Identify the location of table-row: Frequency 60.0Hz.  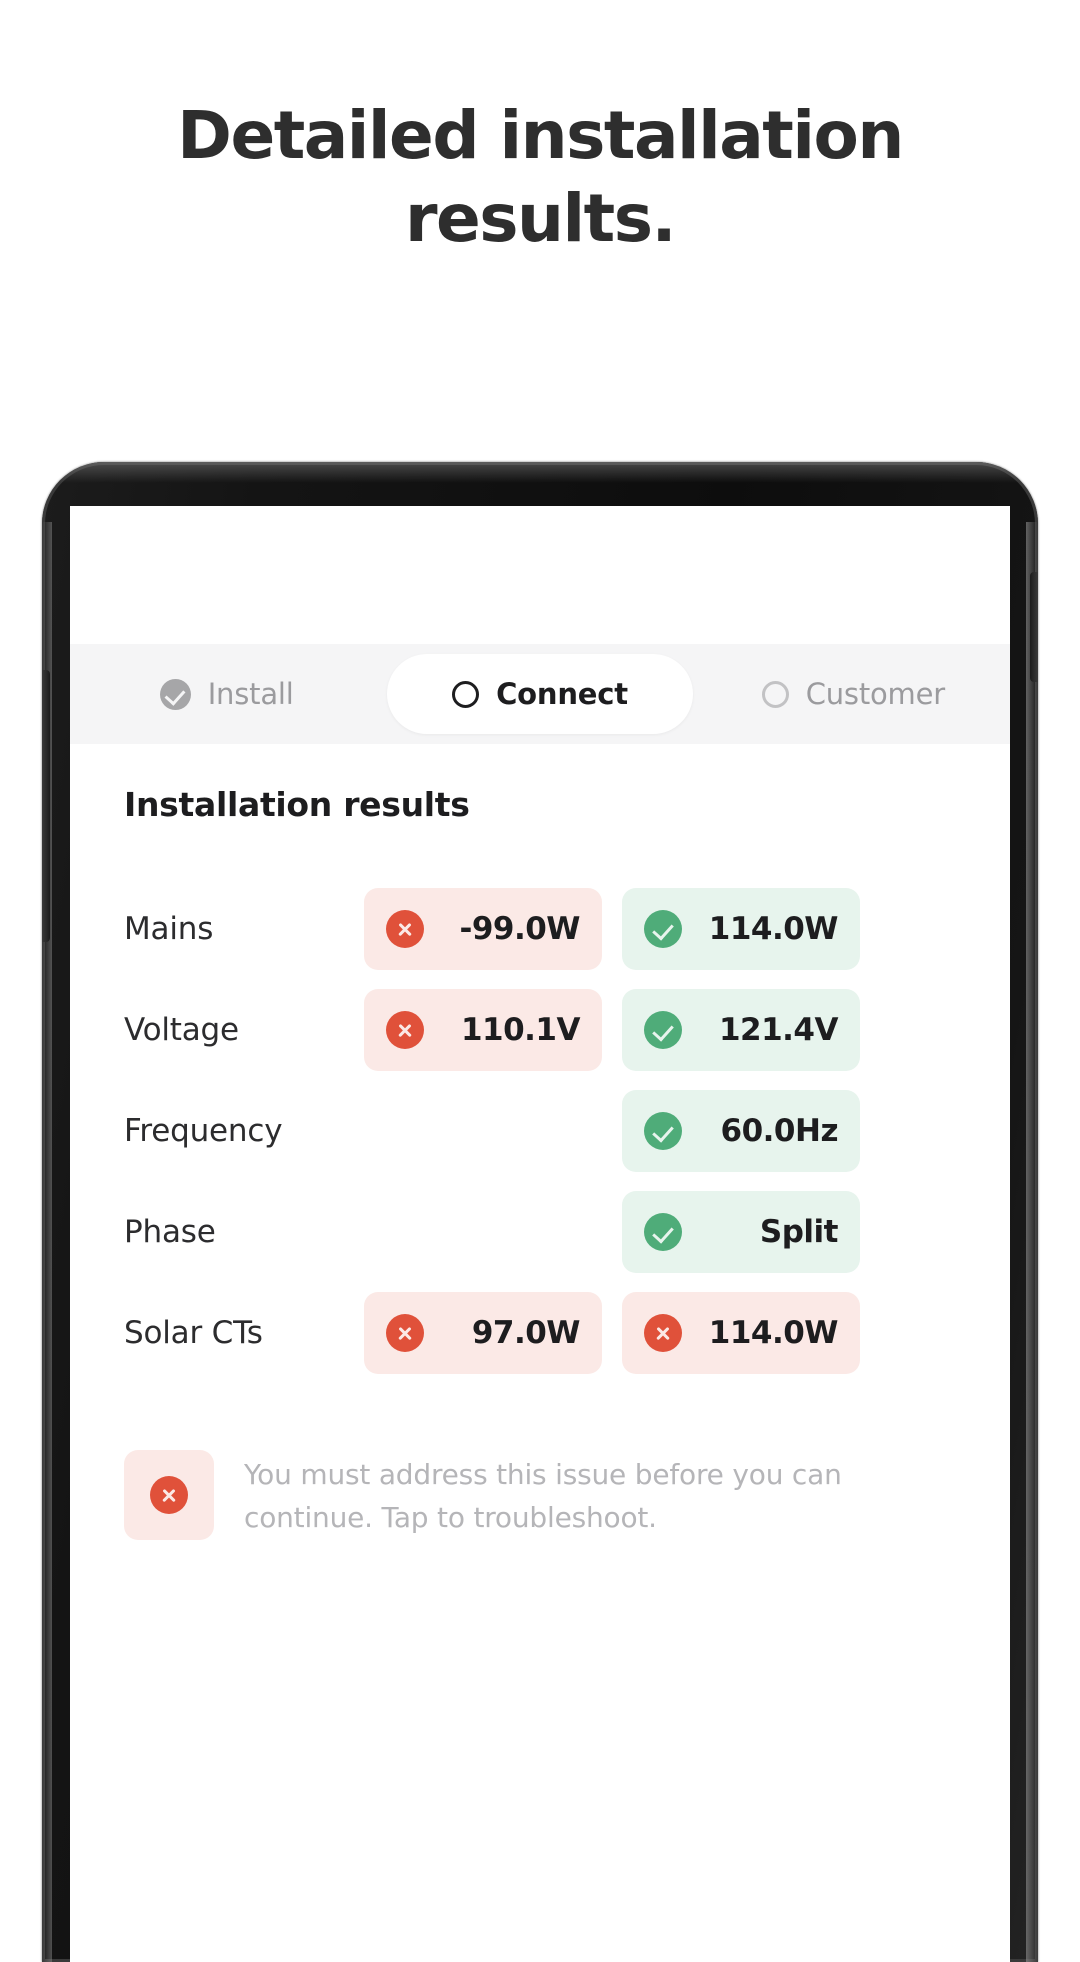
(542, 1131).